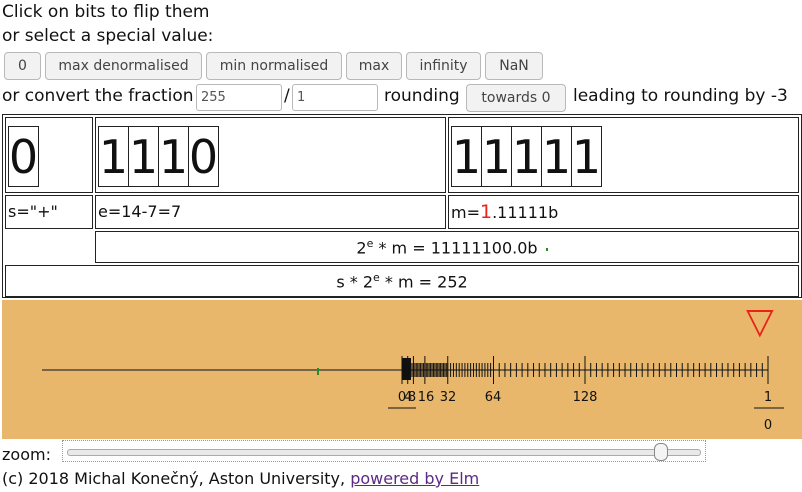 The image size is (802, 492). I want to click on tick-label-32: 32, so click(448, 397).